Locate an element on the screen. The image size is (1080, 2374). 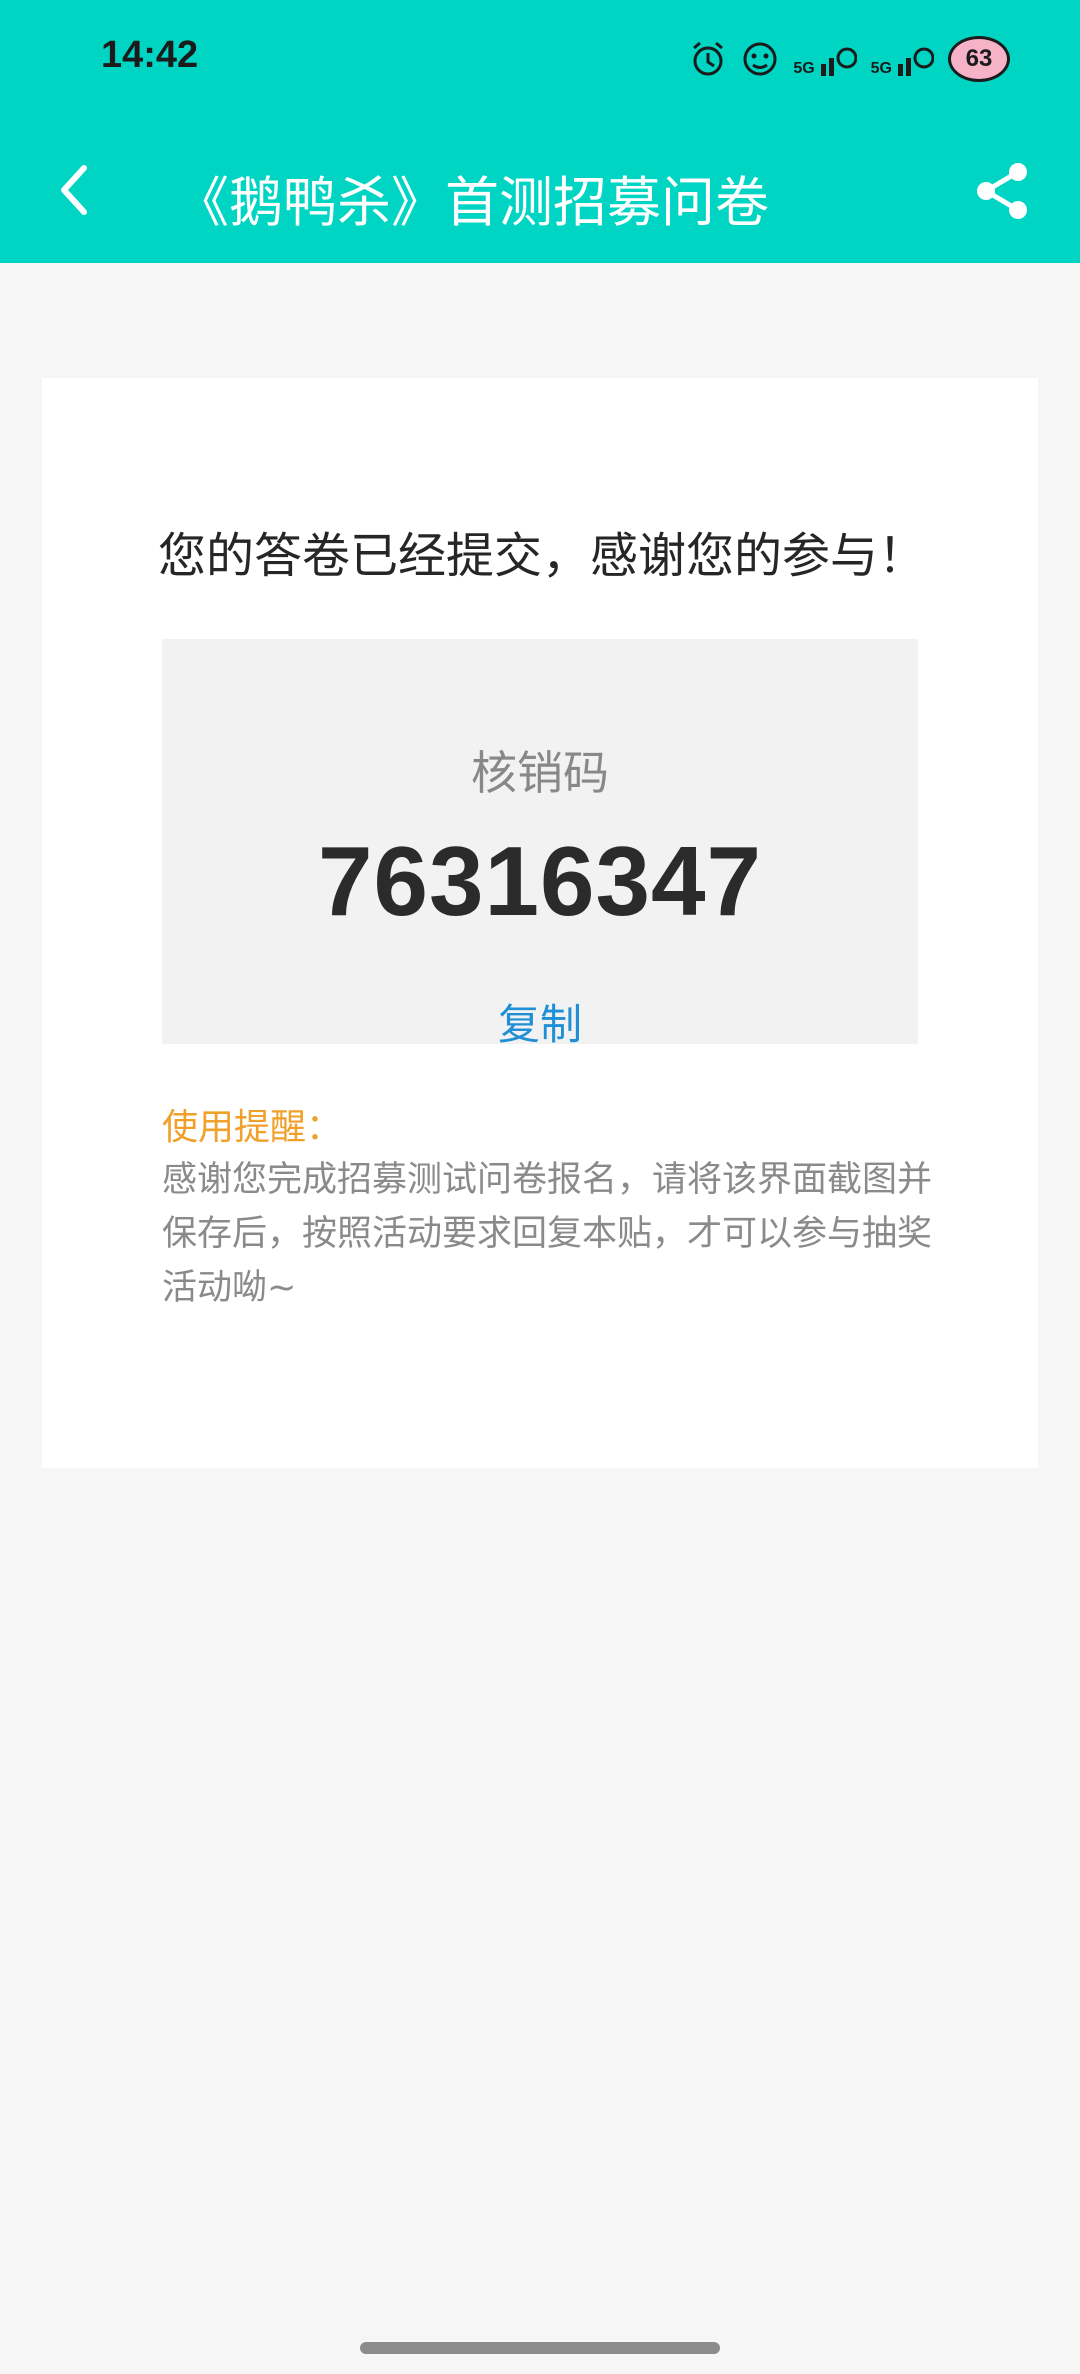
alarm-icon is located at coordinates (708, 59).